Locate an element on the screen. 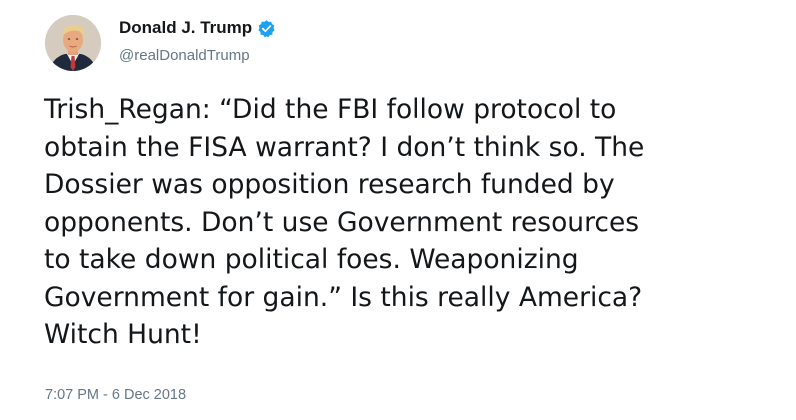  profile-photo-icon is located at coordinates (73, 43).